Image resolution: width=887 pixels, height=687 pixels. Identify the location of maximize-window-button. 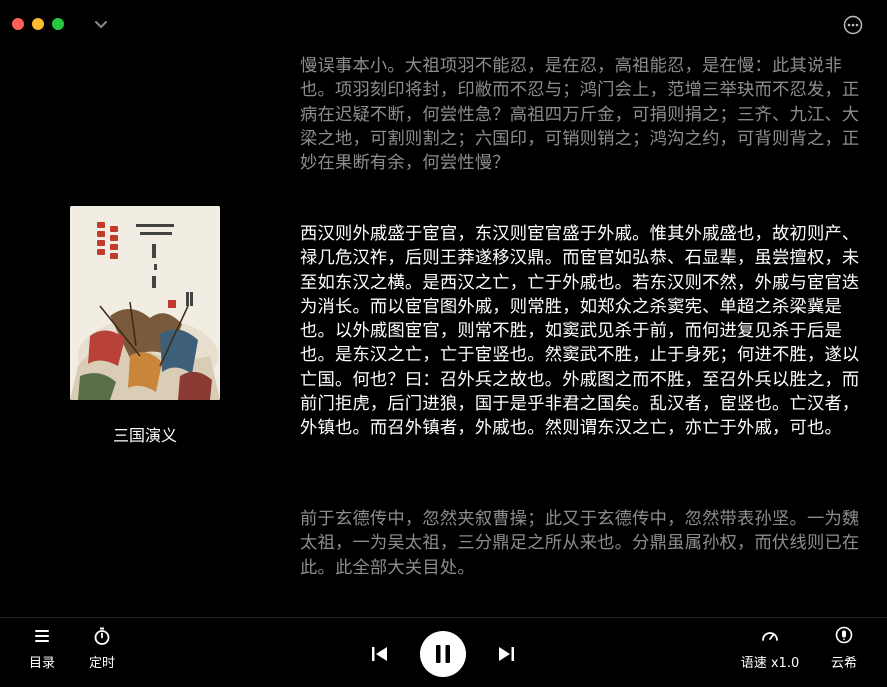
(58, 24).